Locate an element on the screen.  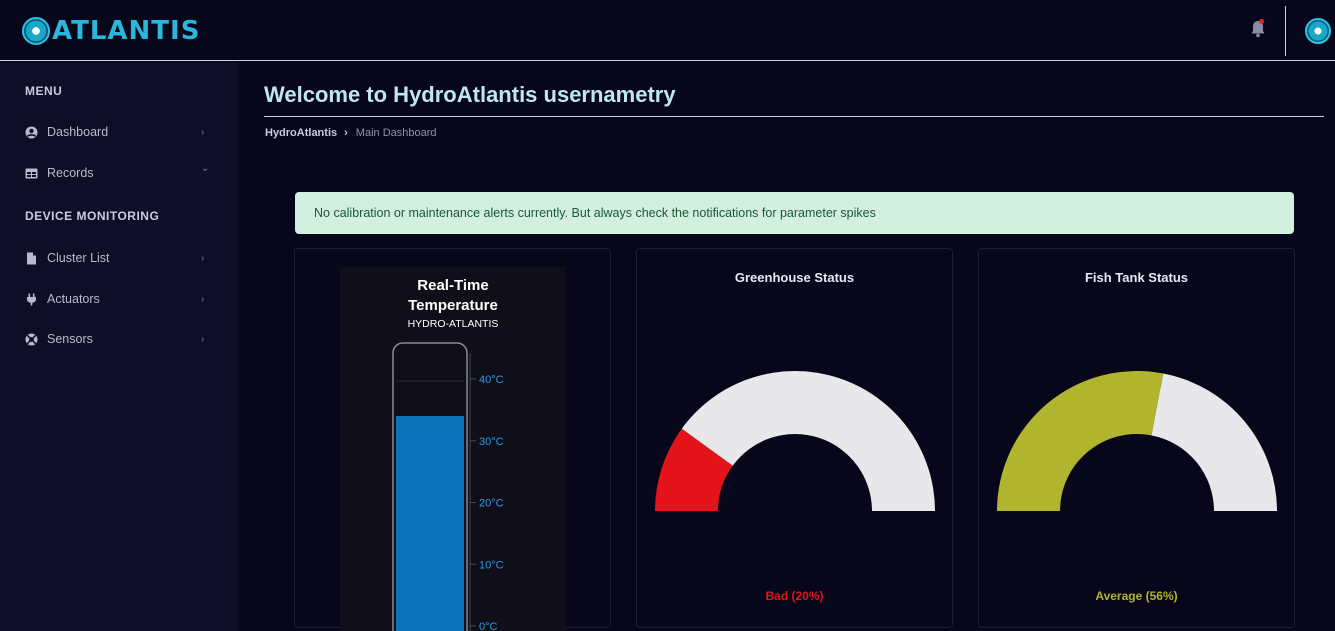
fishtank-gauge is located at coordinates (1137, 441).